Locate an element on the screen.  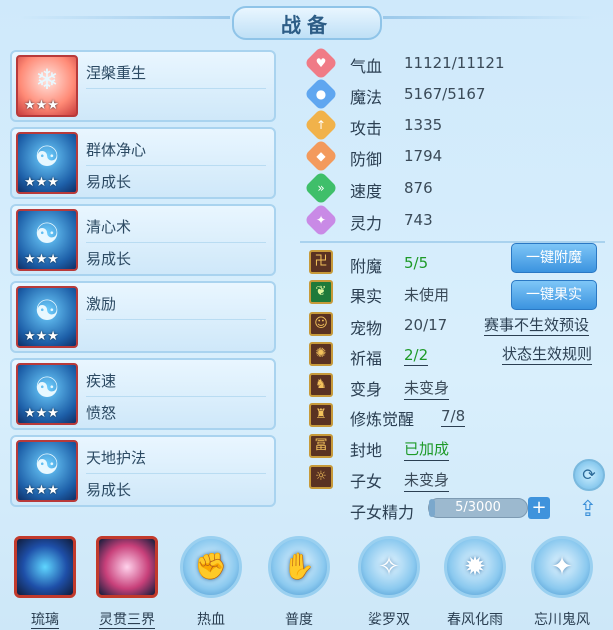
fief-icon: 冨 is located at coordinates (321, 446).